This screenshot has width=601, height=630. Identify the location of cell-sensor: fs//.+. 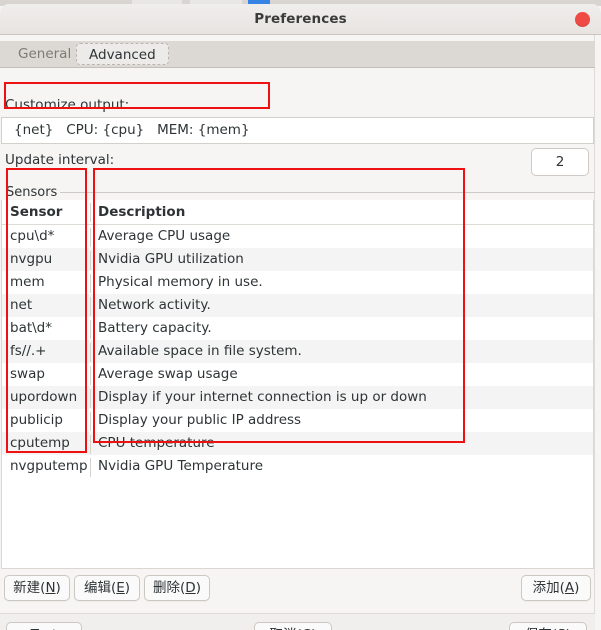
(28, 351).